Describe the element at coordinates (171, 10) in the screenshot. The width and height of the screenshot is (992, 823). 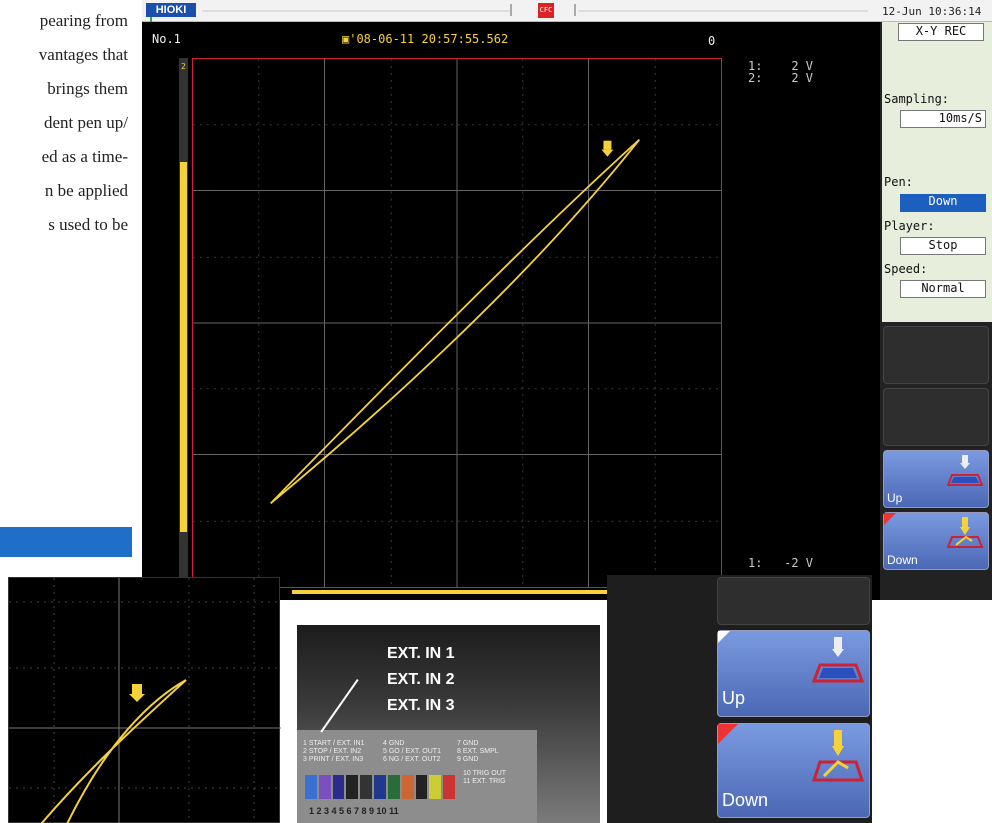
I see `brand-logo: HIOKI` at that location.